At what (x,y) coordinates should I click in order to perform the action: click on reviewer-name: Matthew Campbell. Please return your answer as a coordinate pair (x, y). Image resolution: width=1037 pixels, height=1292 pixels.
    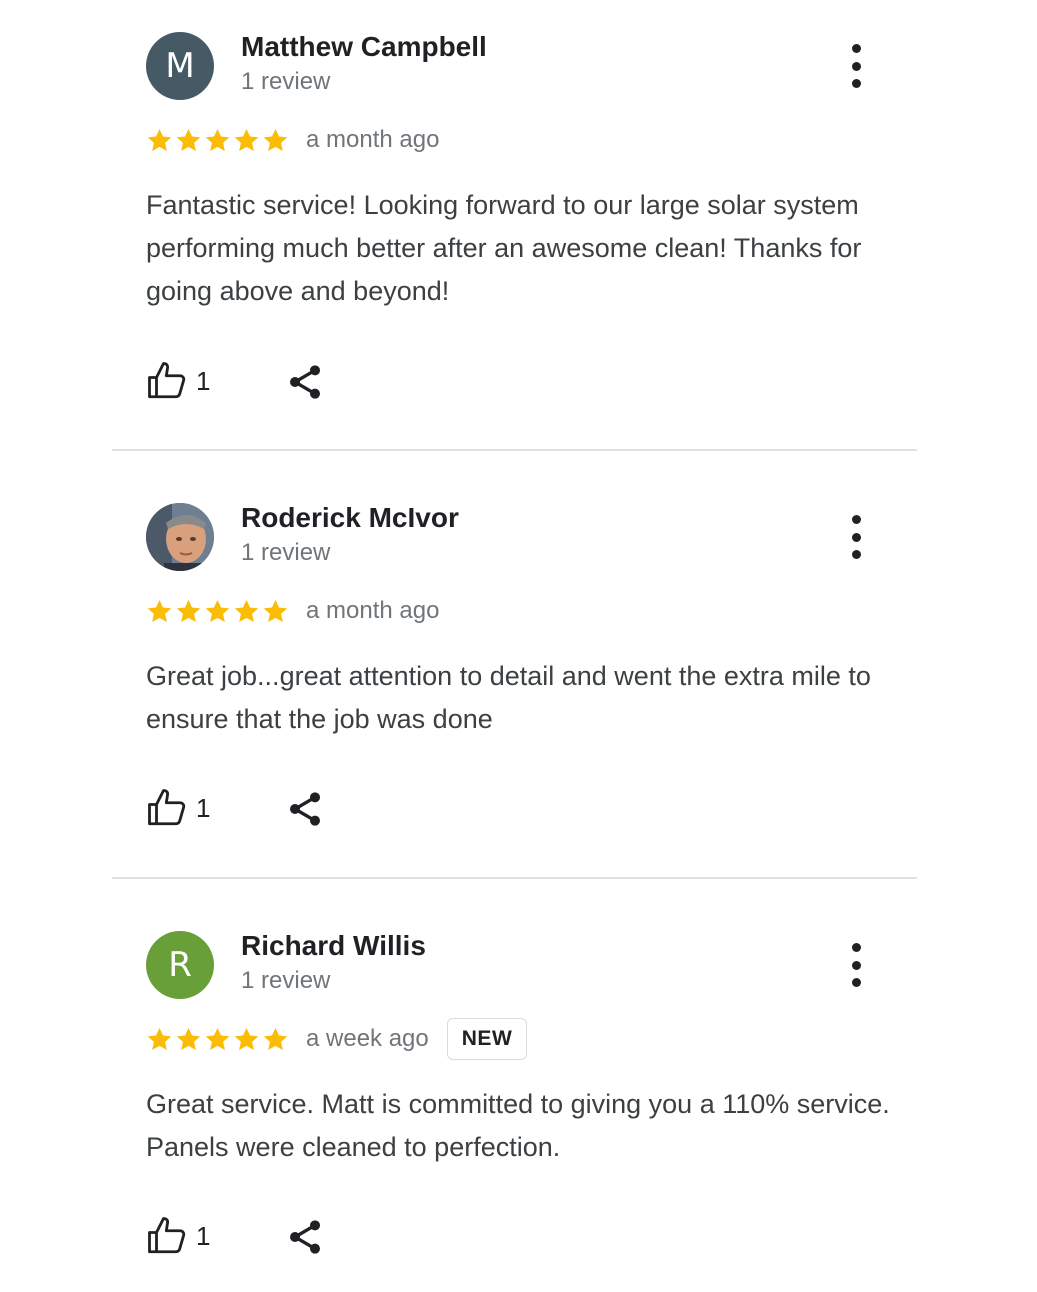
    Looking at the image, I should click on (364, 47).